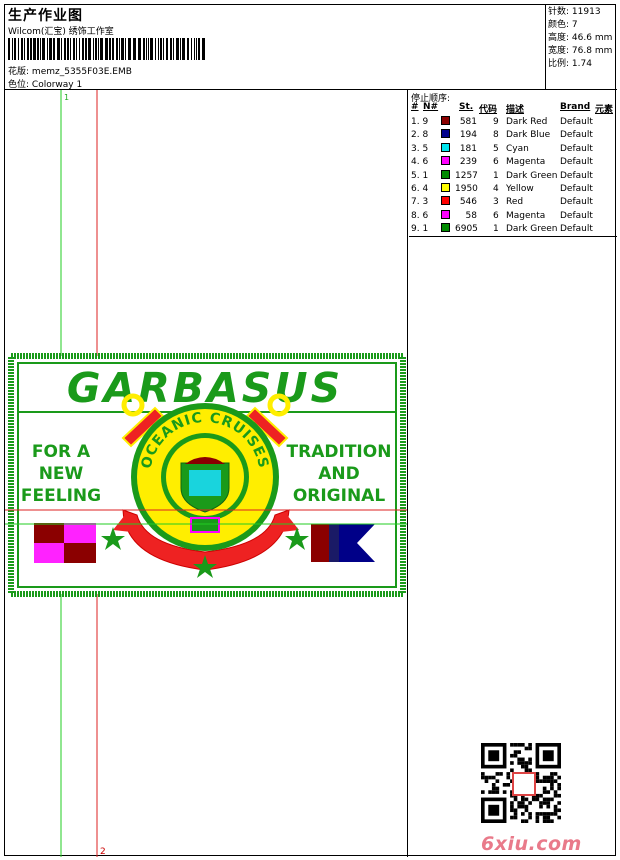 The width and height of the screenshot is (620, 860). I want to click on stat-width: 宽度: 76.8 mm, so click(580, 51).